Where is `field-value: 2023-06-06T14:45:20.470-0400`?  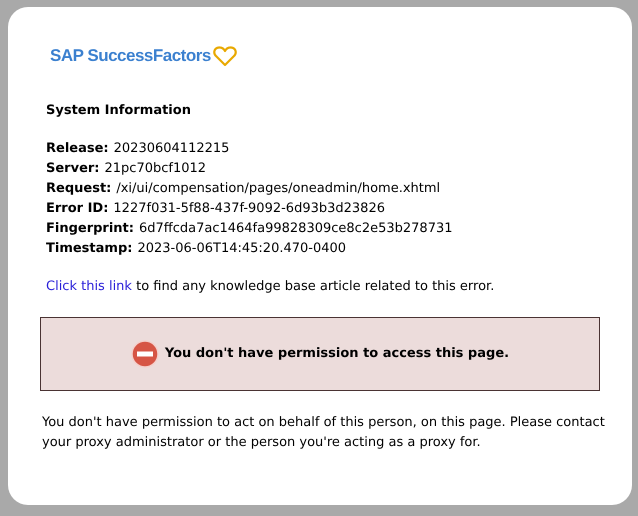
field-value: 2023-06-06T14:45:20.470-0400 is located at coordinates (241, 249).